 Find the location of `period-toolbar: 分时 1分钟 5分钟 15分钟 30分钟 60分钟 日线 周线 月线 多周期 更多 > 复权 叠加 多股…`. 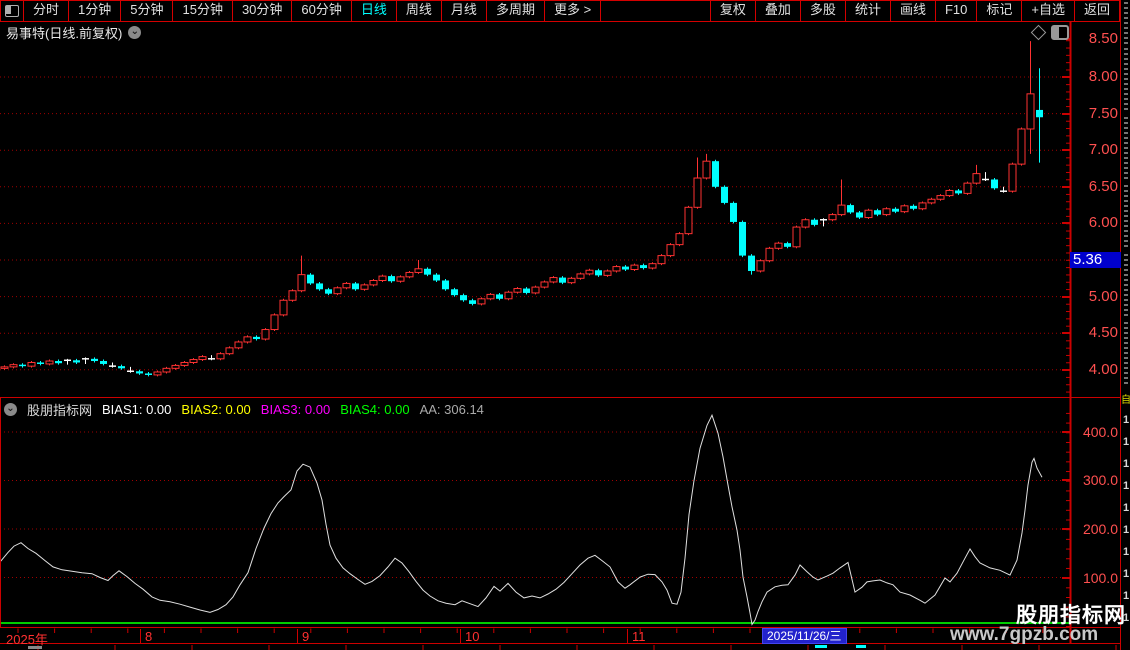

period-toolbar: 分时 1分钟 5分钟 15分钟 30分钟 60分钟 日线 周线 月线 多周期 更多 > 复权 叠加 多股… is located at coordinates (560, 11).